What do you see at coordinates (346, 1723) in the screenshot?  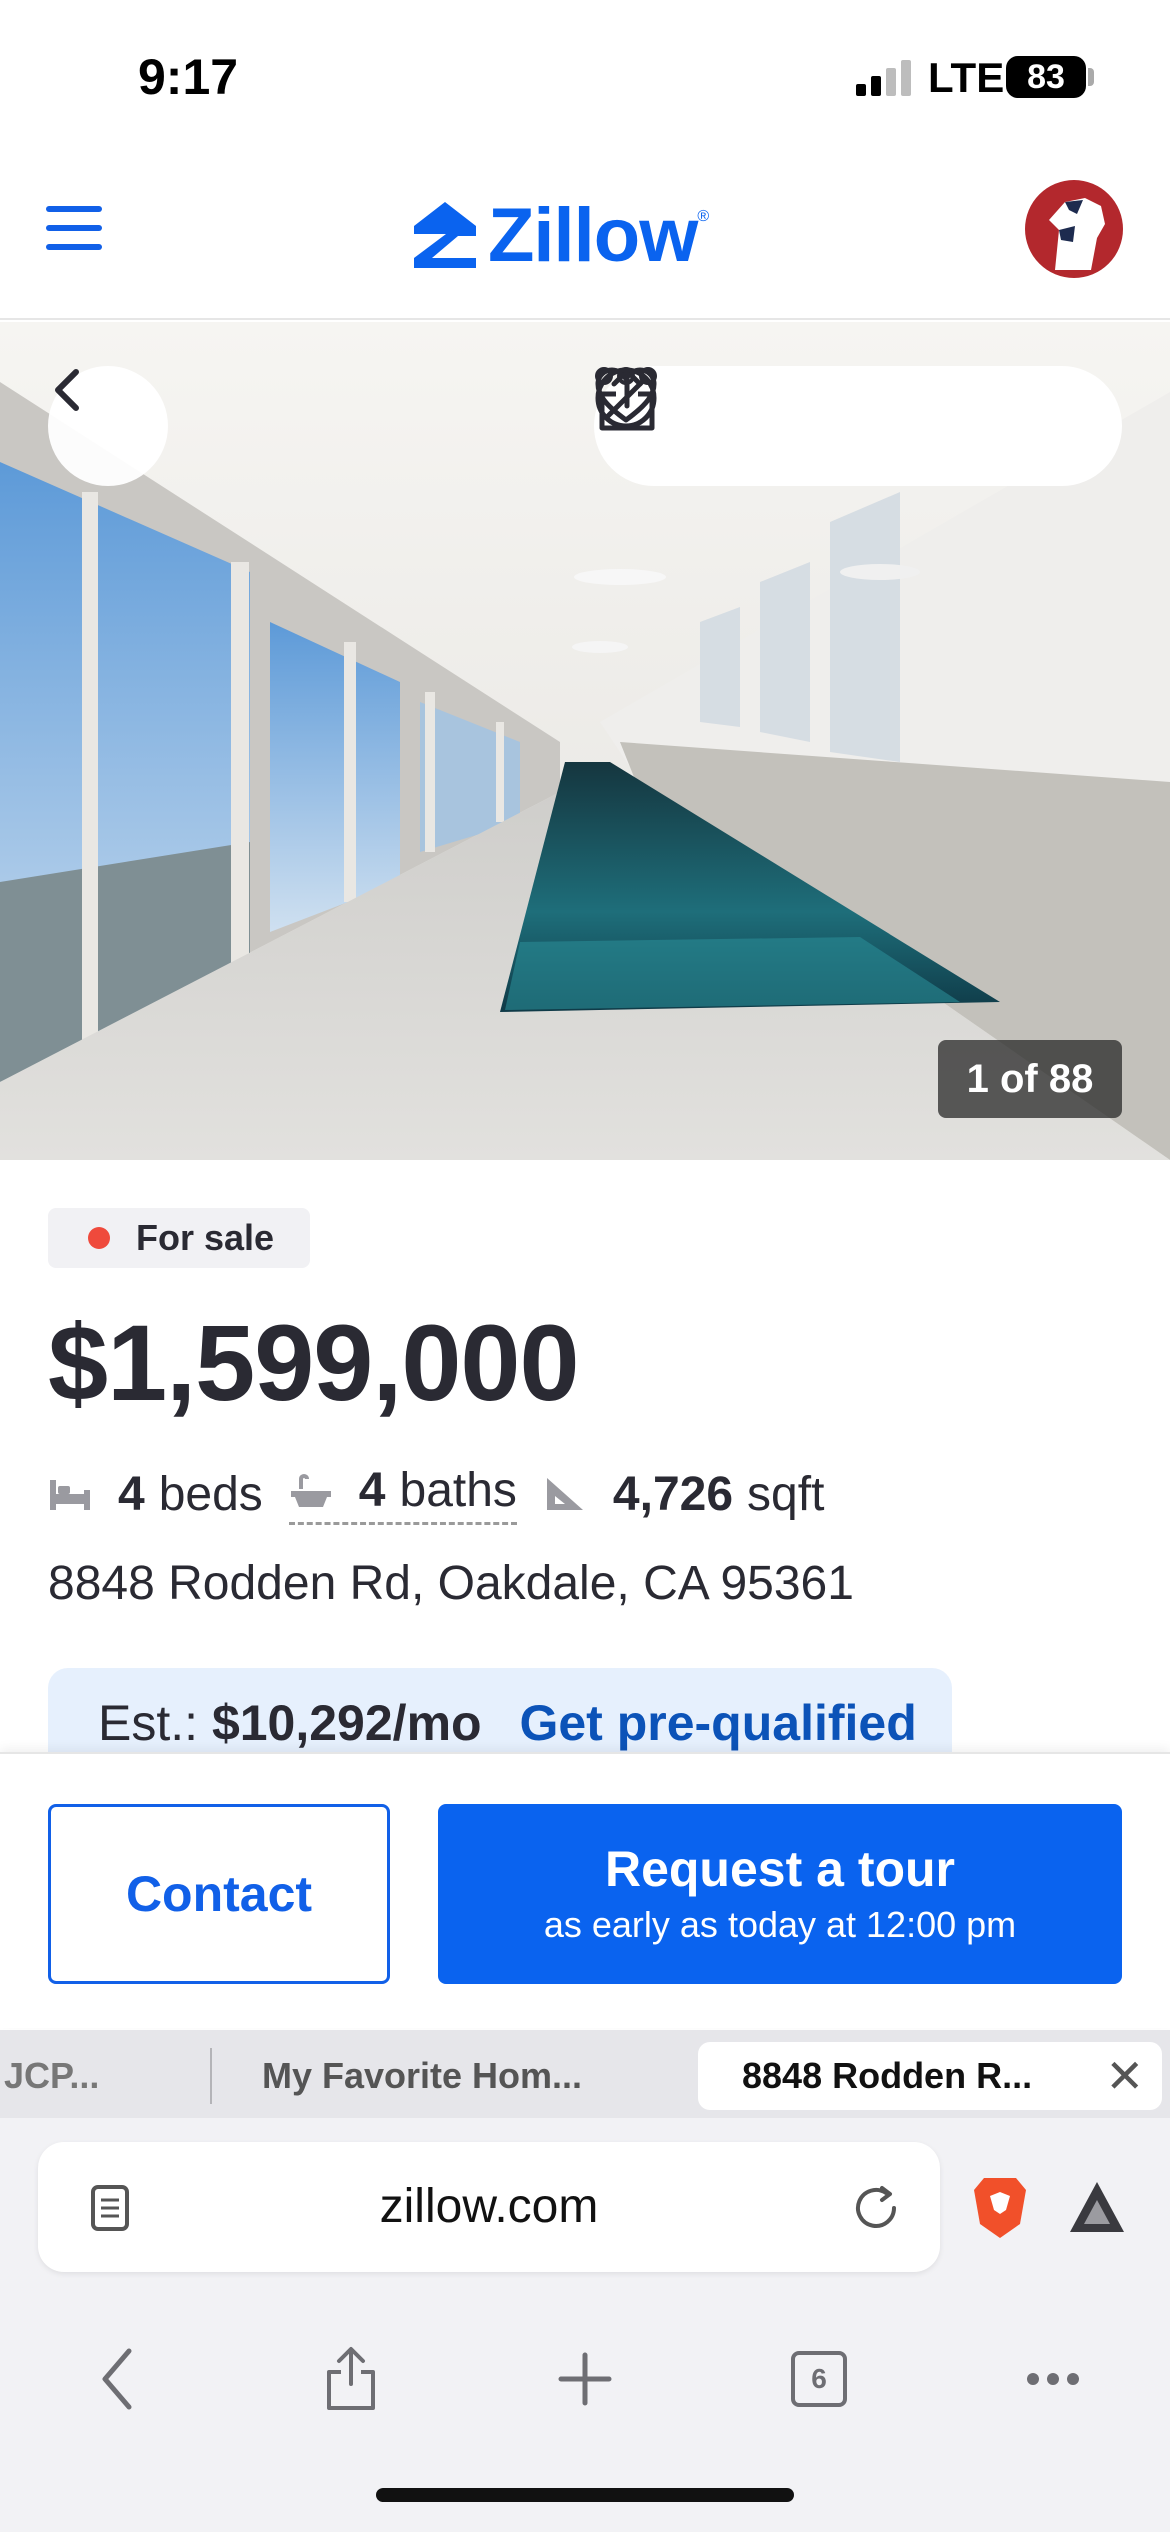 I see `estimate-value: $10,292/mo` at bounding box center [346, 1723].